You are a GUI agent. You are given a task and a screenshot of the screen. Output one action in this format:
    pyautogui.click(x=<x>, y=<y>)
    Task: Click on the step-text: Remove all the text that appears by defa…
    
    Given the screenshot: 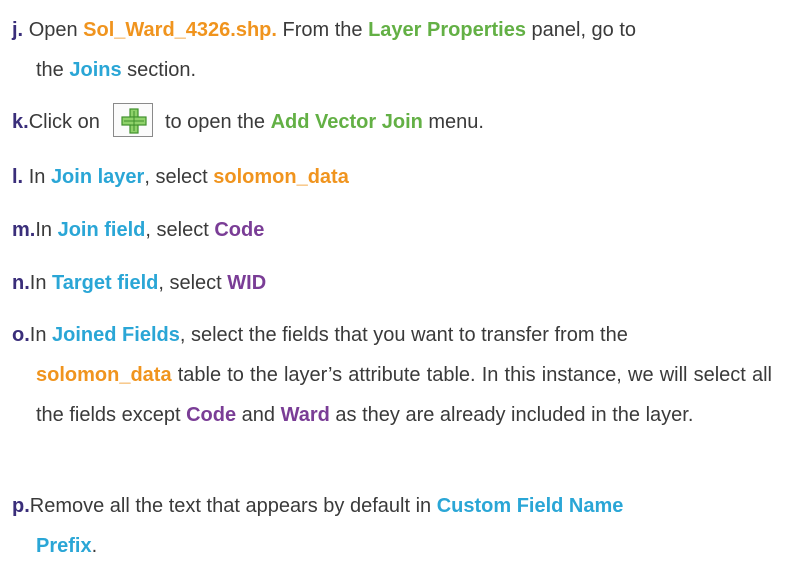 What is the action you would take?
    pyautogui.click(x=233, y=506)
    